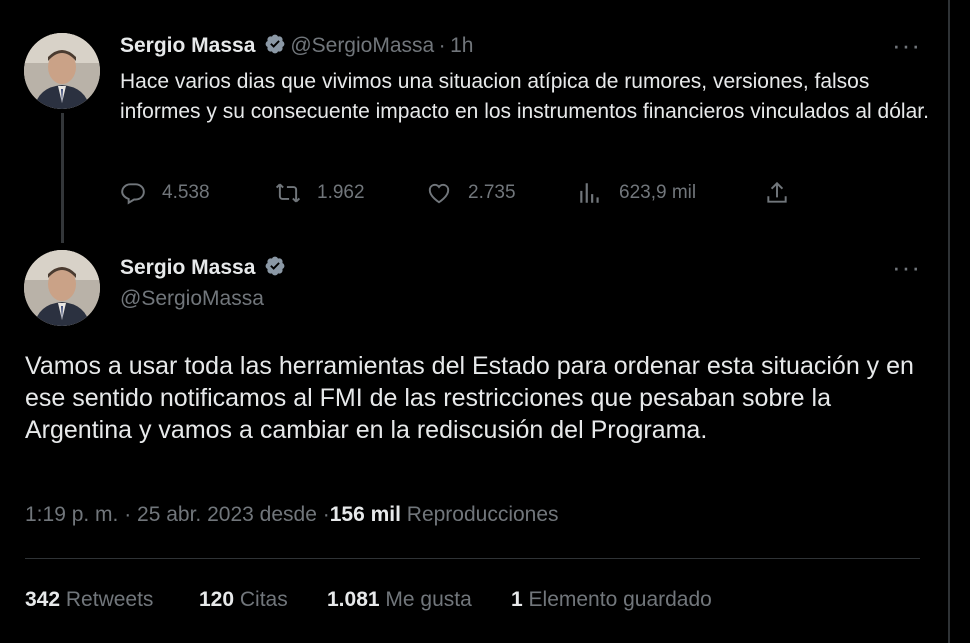 The image size is (970, 643). I want to click on likes-stat: 1.081 Me gusta, so click(399, 600).